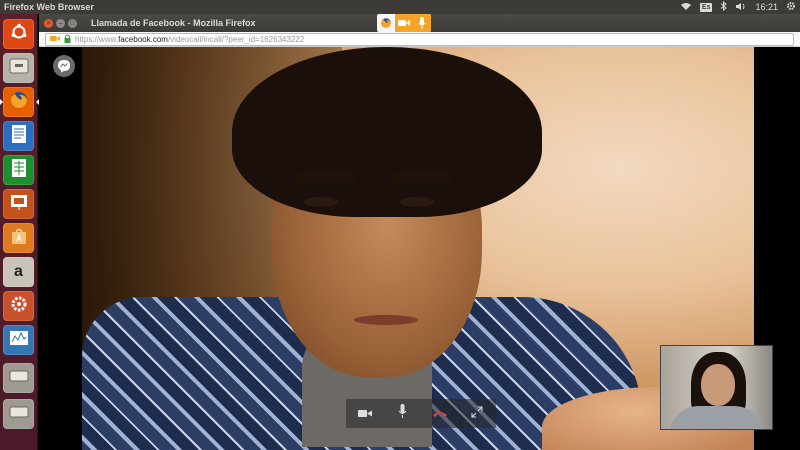 This screenshot has height=450, width=800. What do you see at coordinates (706, 7) in the screenshot?
I see `keyboard-layout-indicator: Es` at bounding box center [706, 7].